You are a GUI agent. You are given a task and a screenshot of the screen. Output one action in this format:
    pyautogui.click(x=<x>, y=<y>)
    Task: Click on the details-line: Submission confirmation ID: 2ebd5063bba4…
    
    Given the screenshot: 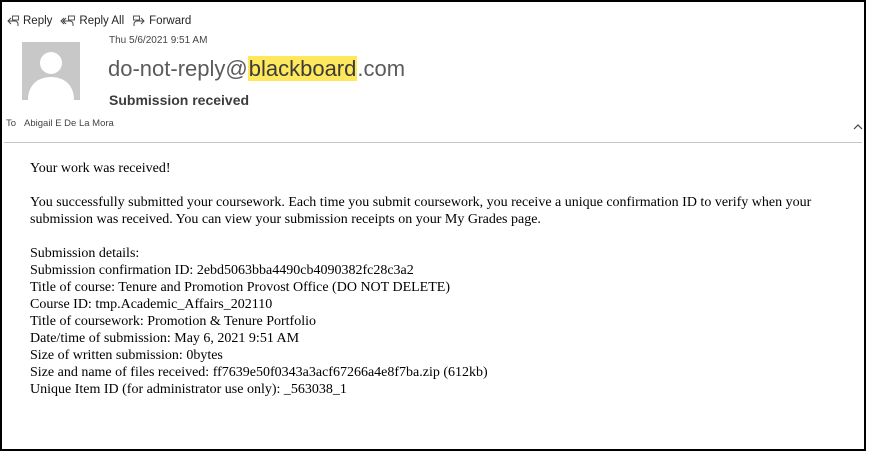 What is the action you would take?
    pyautogui.click(x=222, y=270)
    